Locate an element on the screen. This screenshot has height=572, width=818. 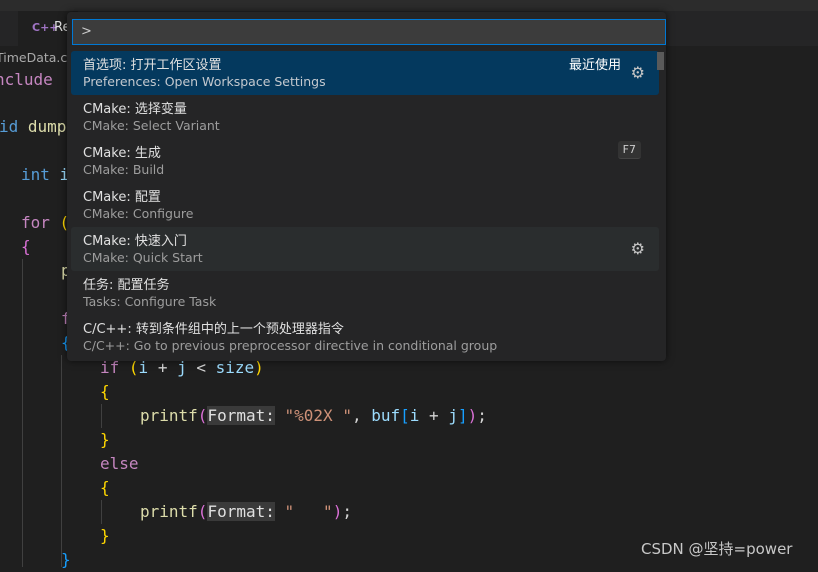
command-title: CMake: 快速入门 is located at coordinates (135, 241).